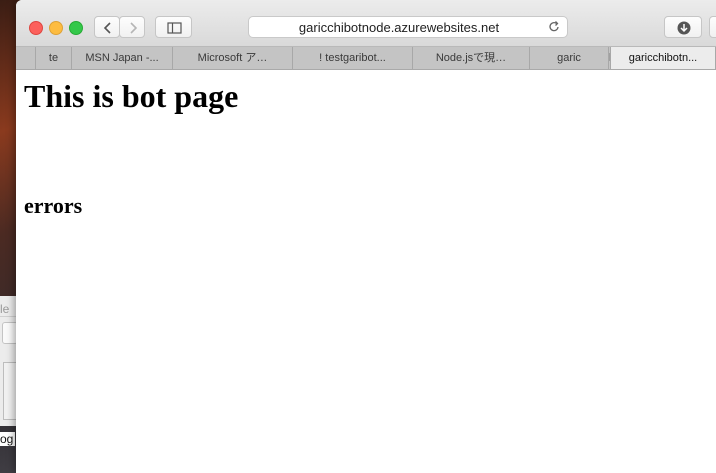  I want to click on downloads-button, so click(683, 27).